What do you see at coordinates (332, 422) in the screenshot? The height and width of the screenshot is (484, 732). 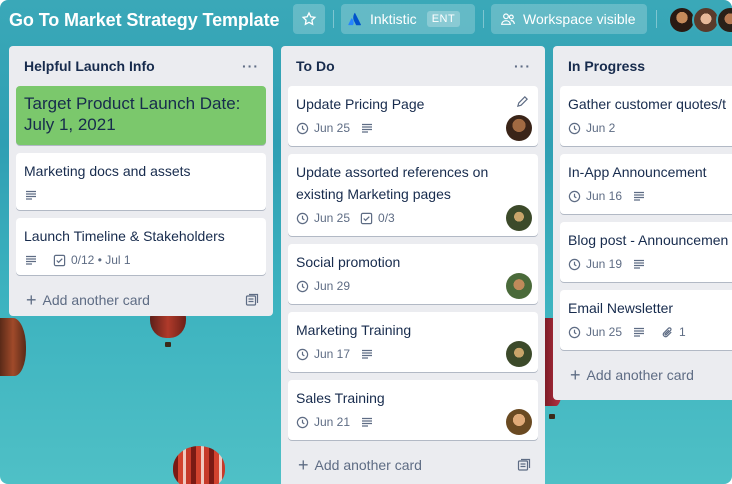 I see `due-date: Jun 21` at bounding box center [332, 422].